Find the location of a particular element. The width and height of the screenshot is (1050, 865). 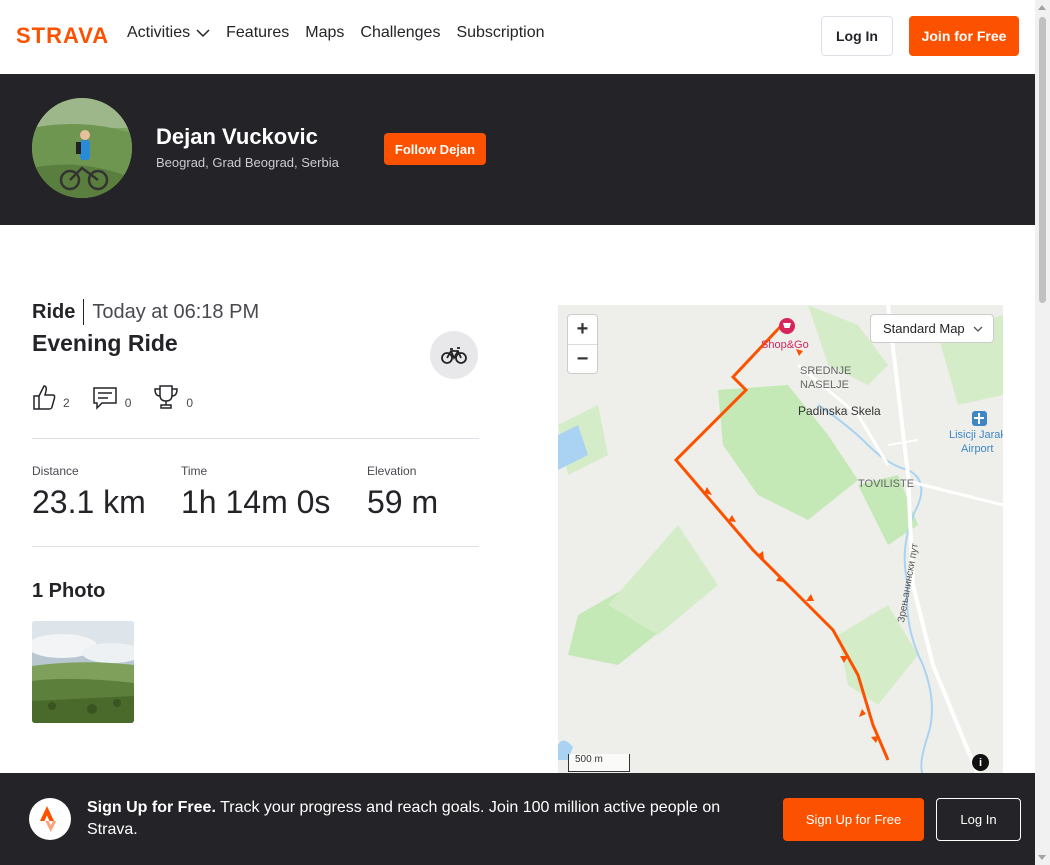

thumbs-up-icon is located at coordinates (44, 397).